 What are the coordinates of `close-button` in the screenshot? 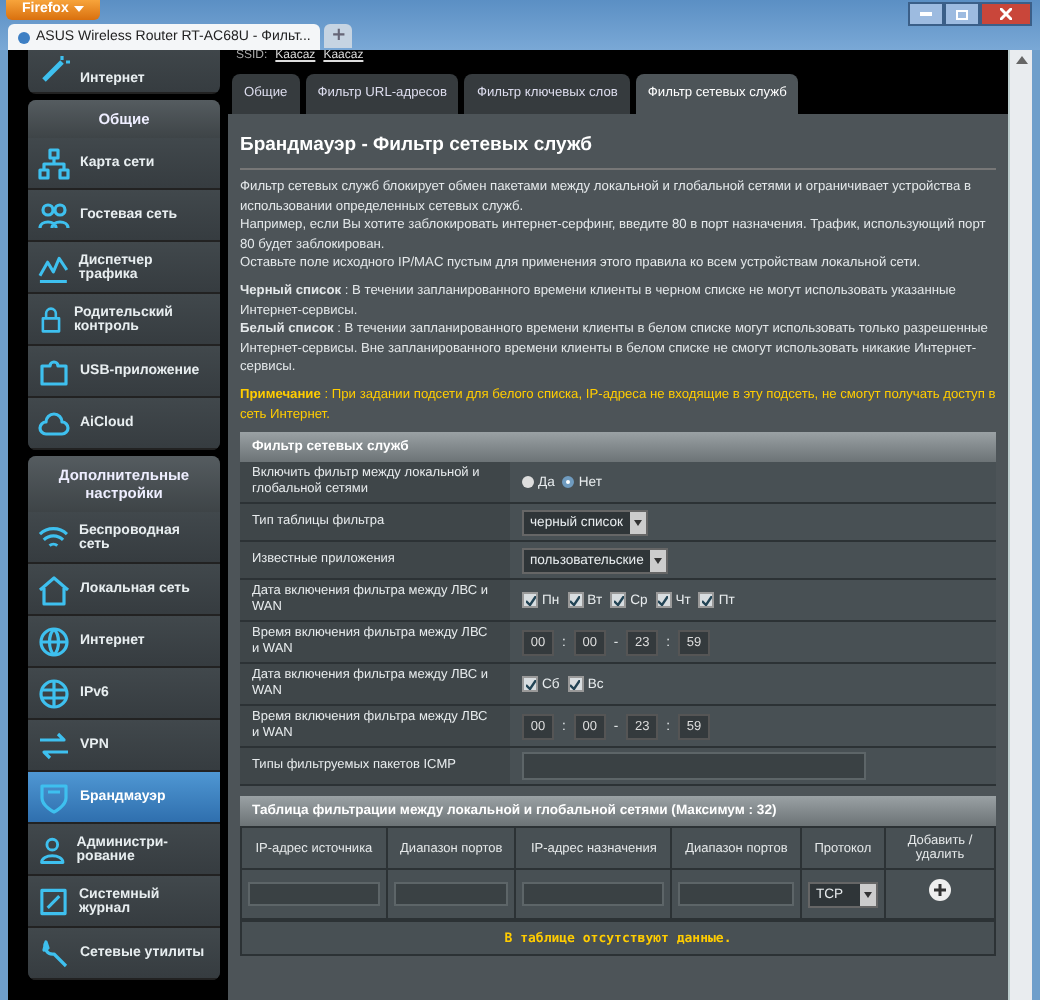 It's located at (1006, 14).